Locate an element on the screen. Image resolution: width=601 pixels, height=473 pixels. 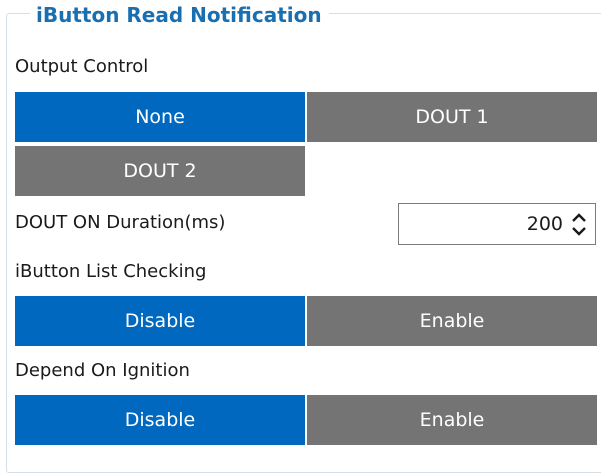
depend-on-ignition-label: Depend On Ignition is located at coordinates (102, 370).